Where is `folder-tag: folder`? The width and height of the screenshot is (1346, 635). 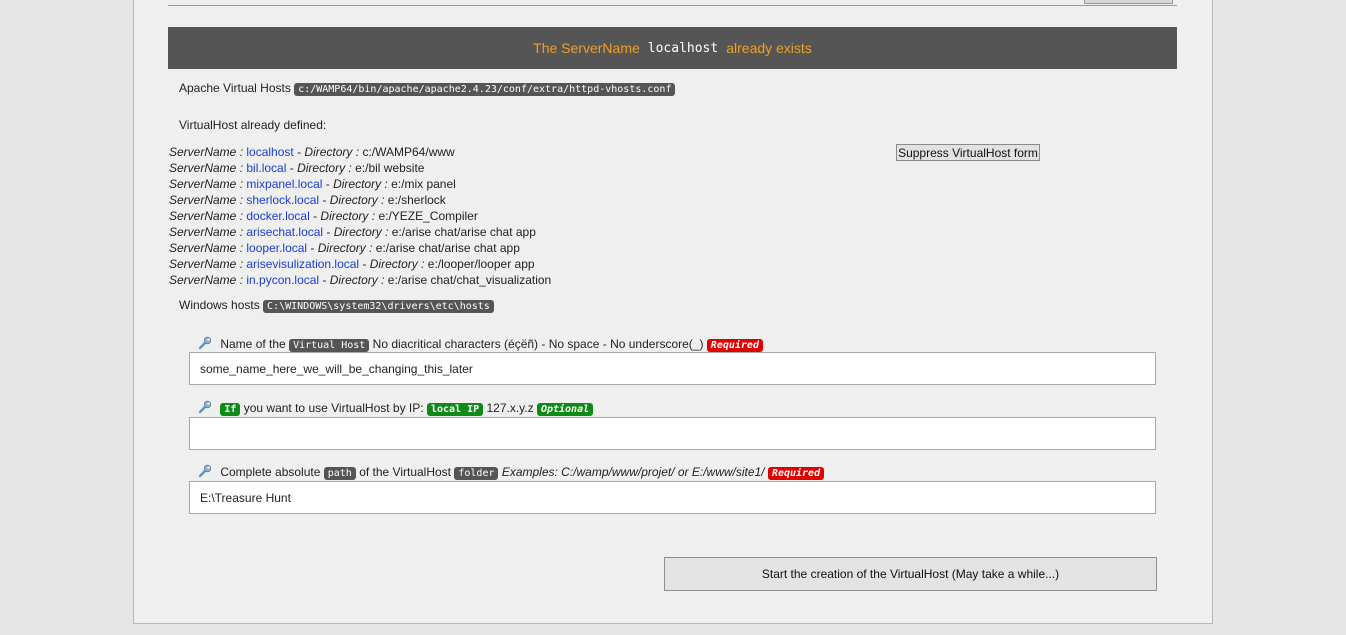
folder-tag: folder is located at coordinates (476, 473).